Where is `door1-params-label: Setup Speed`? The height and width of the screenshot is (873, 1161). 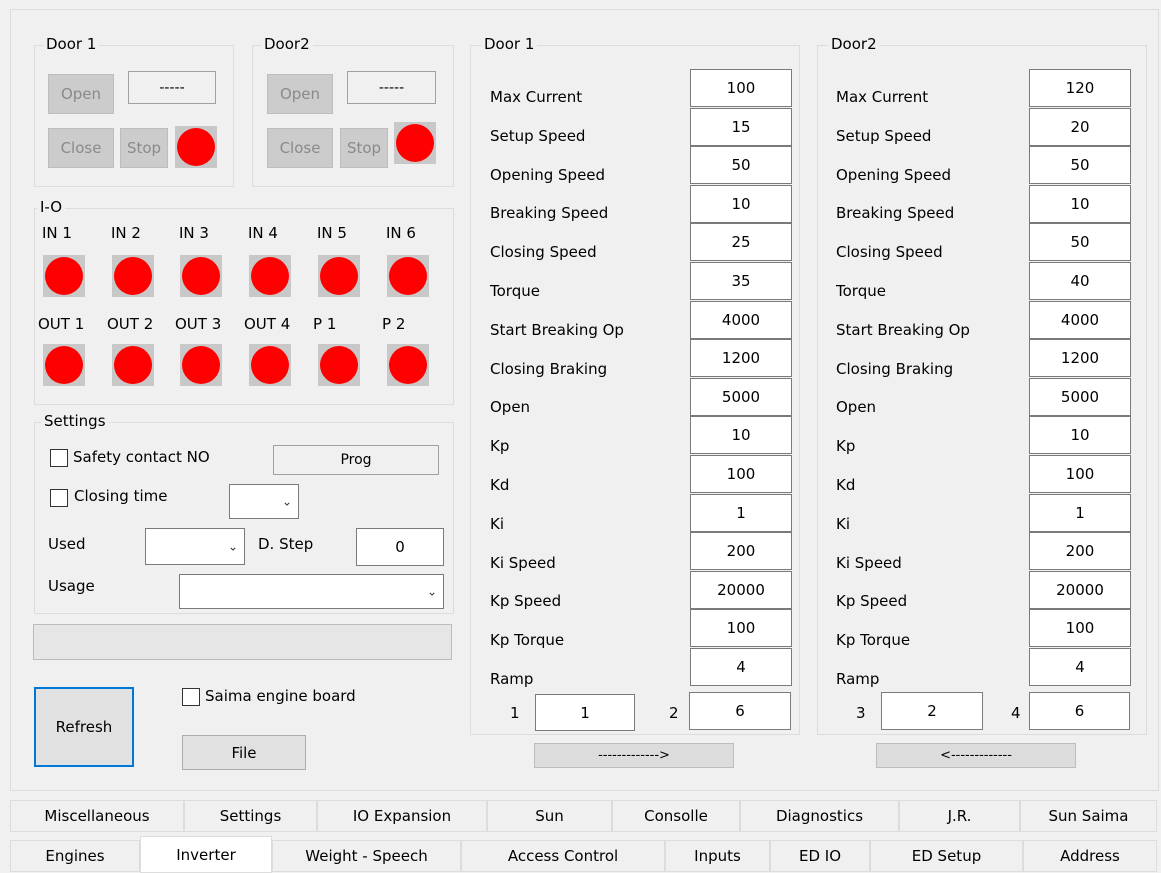
door1-params-label: Setup Speed is located at coordinates (538, 135).